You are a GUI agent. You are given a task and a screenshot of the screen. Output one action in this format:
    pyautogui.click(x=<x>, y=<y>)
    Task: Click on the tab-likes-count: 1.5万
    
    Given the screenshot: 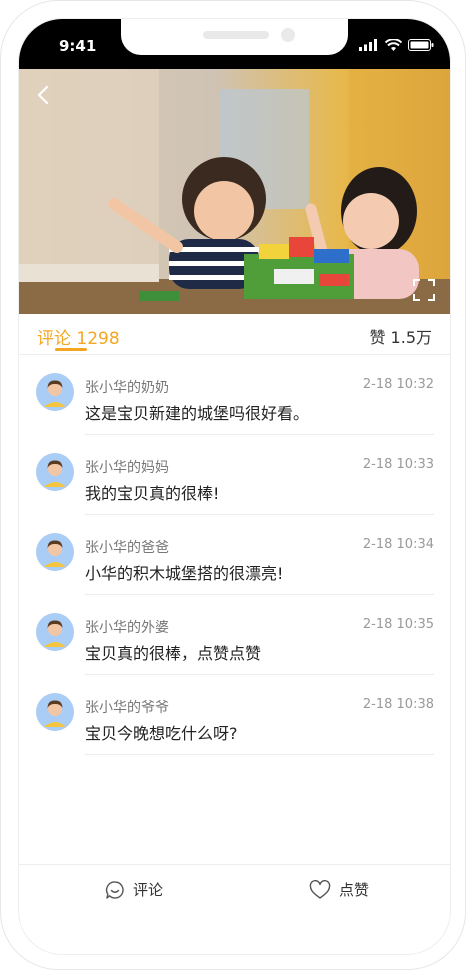 What is the action you would take?
    pyautogui.click(x=411, y=337)
    